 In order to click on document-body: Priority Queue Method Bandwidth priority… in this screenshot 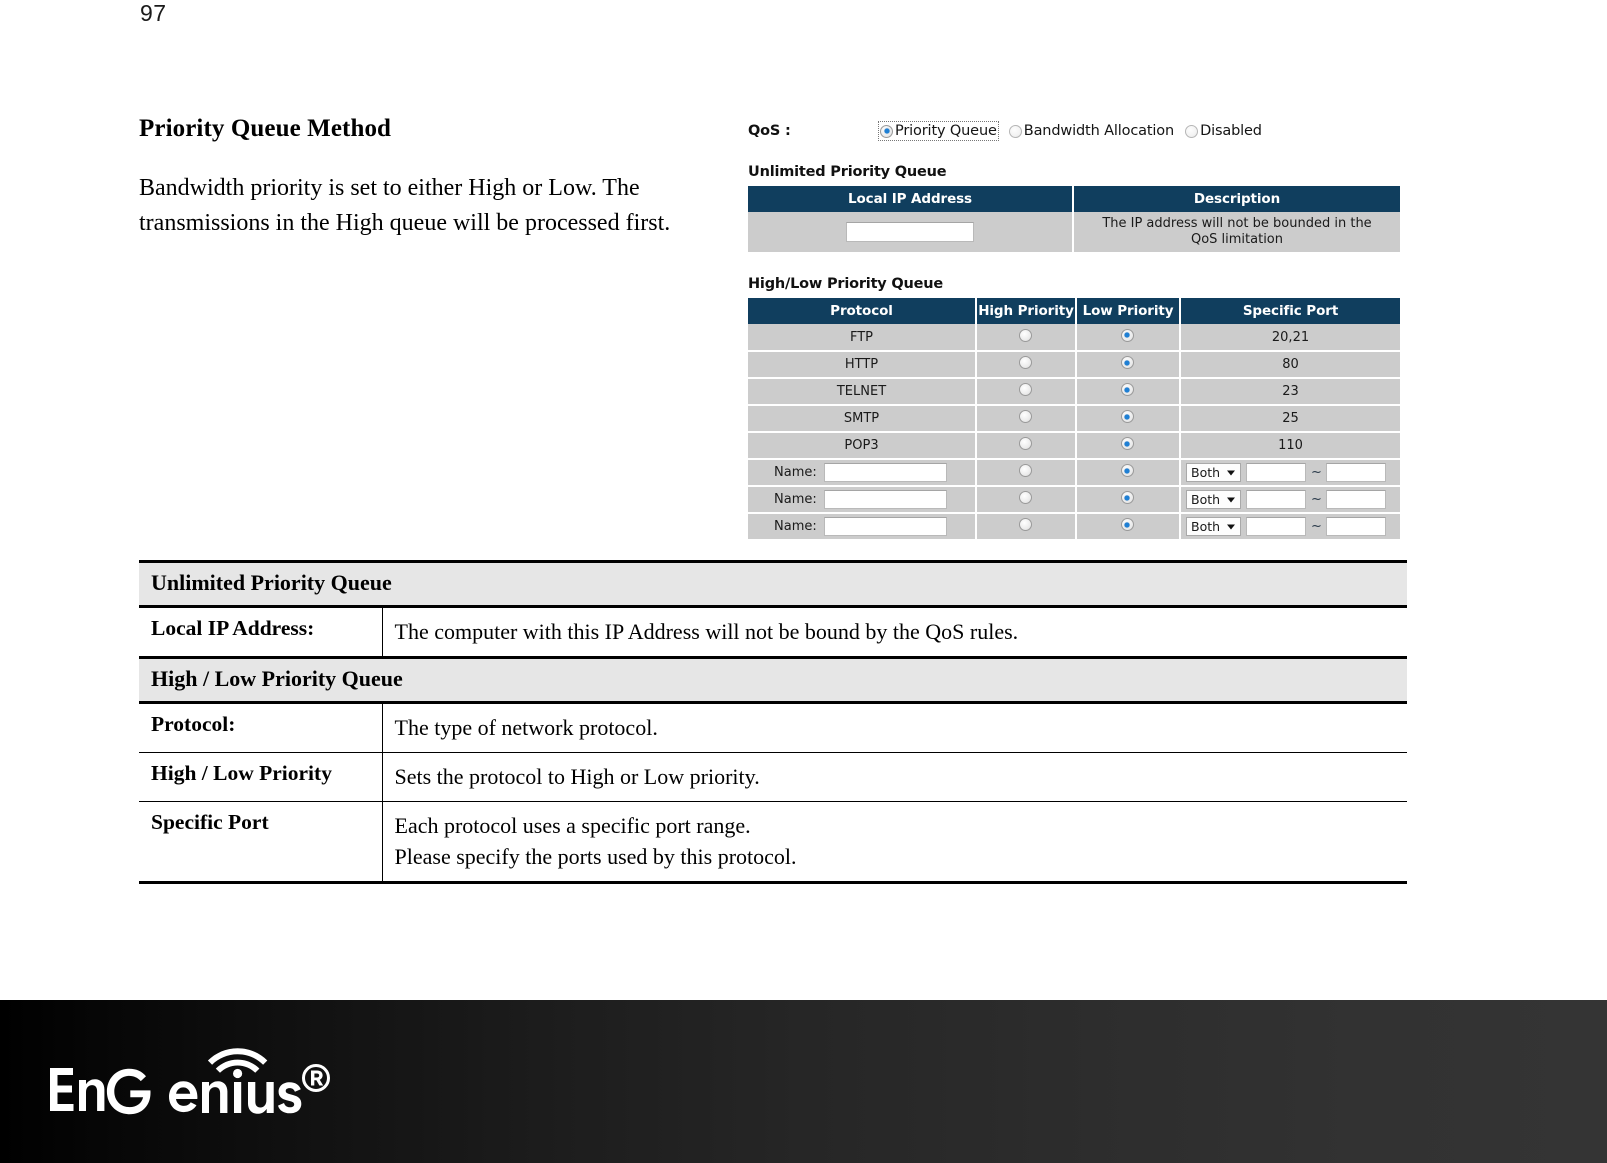, I will do `click(429, 178)`.